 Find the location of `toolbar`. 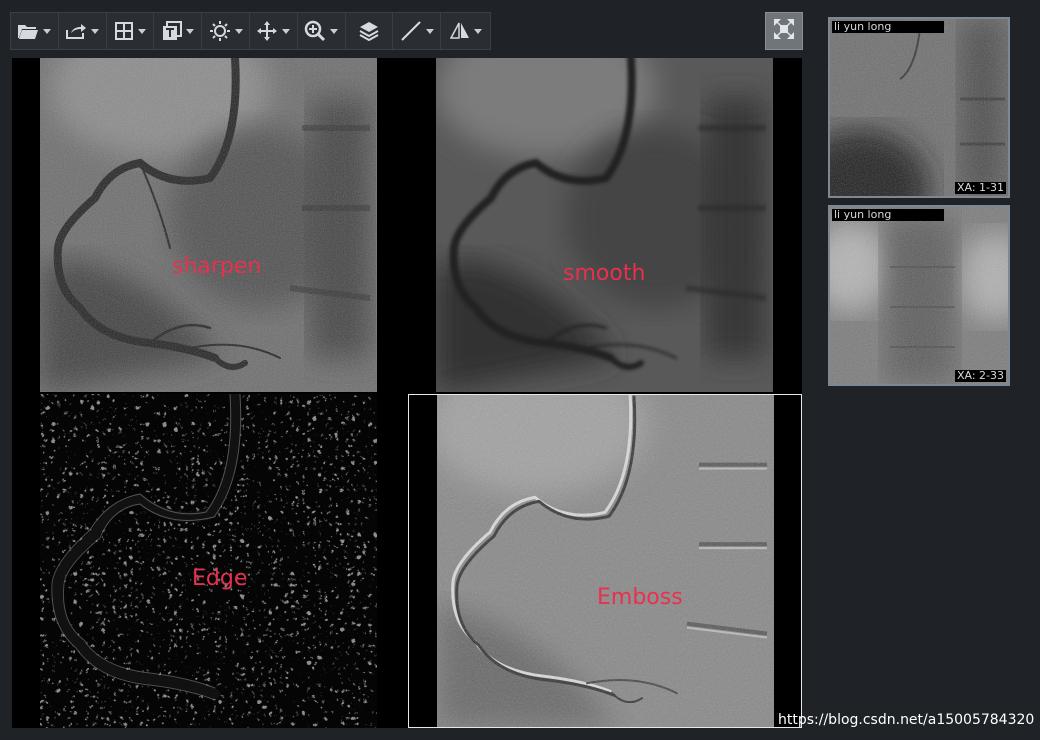

toolbar is located at coordinates (250, 31).